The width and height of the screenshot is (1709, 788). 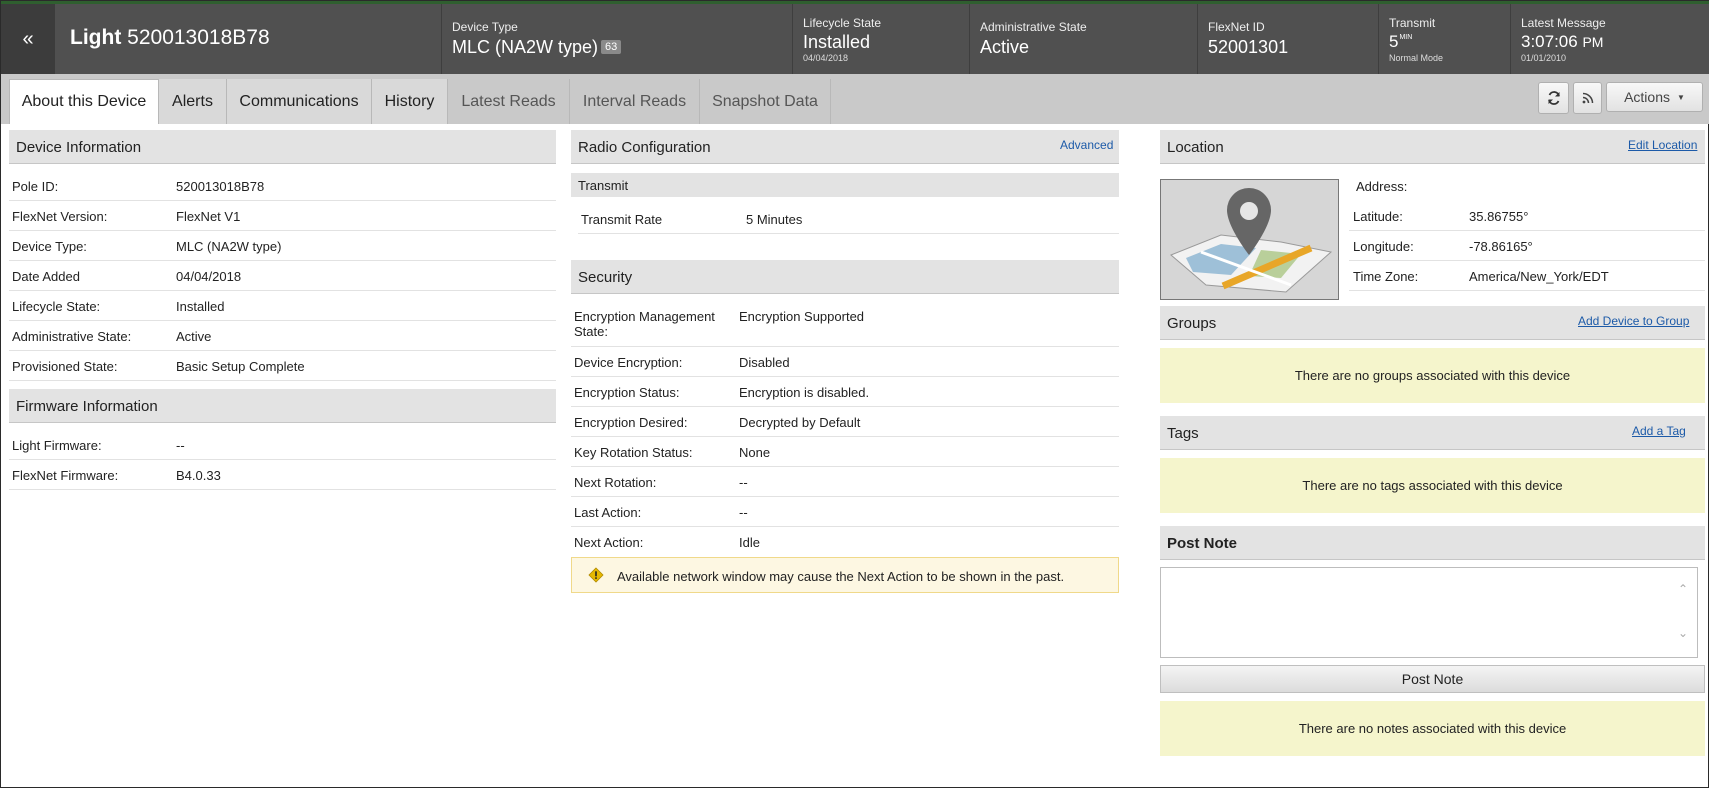 I want to click on flexnet-version-value: FlexNet V1, so click(x=208, y=216).